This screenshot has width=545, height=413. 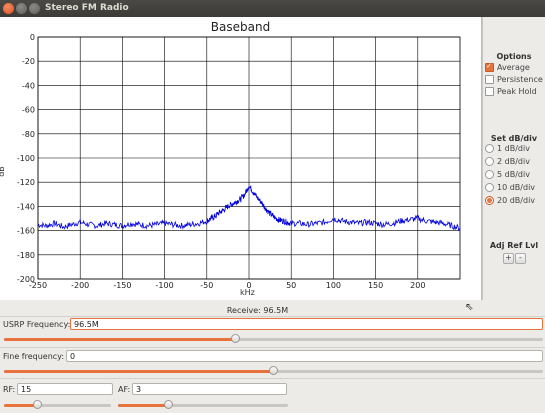 What do you see at coordinates (417, 285) in the screenshot?
I see `x-tick-label: 200` at bounding box center [417, 285].